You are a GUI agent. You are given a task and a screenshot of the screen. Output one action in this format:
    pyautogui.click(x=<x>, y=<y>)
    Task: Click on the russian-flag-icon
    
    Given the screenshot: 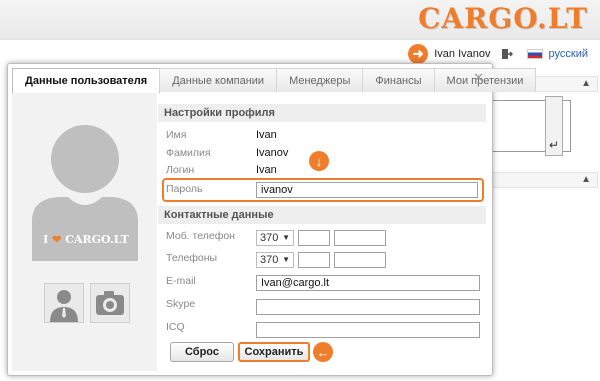 What is the action you would take?
    pyautogui.click(x=534, y=54)
    